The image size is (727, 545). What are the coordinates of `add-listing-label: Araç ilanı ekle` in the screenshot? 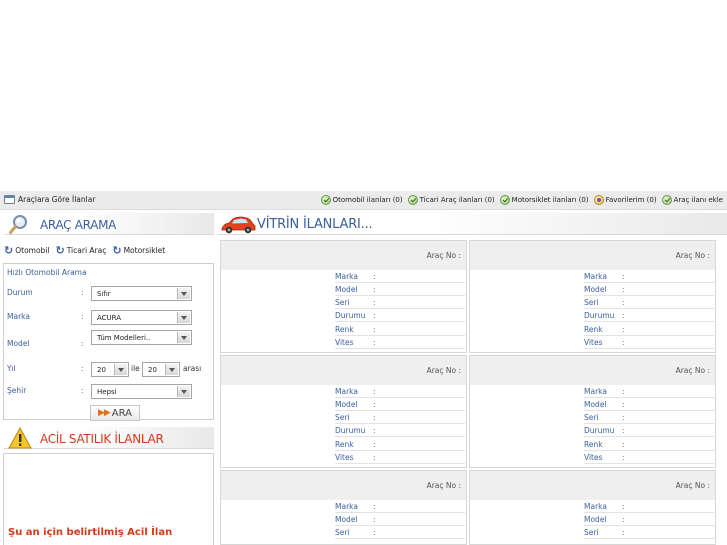 It's located at (698, 200).